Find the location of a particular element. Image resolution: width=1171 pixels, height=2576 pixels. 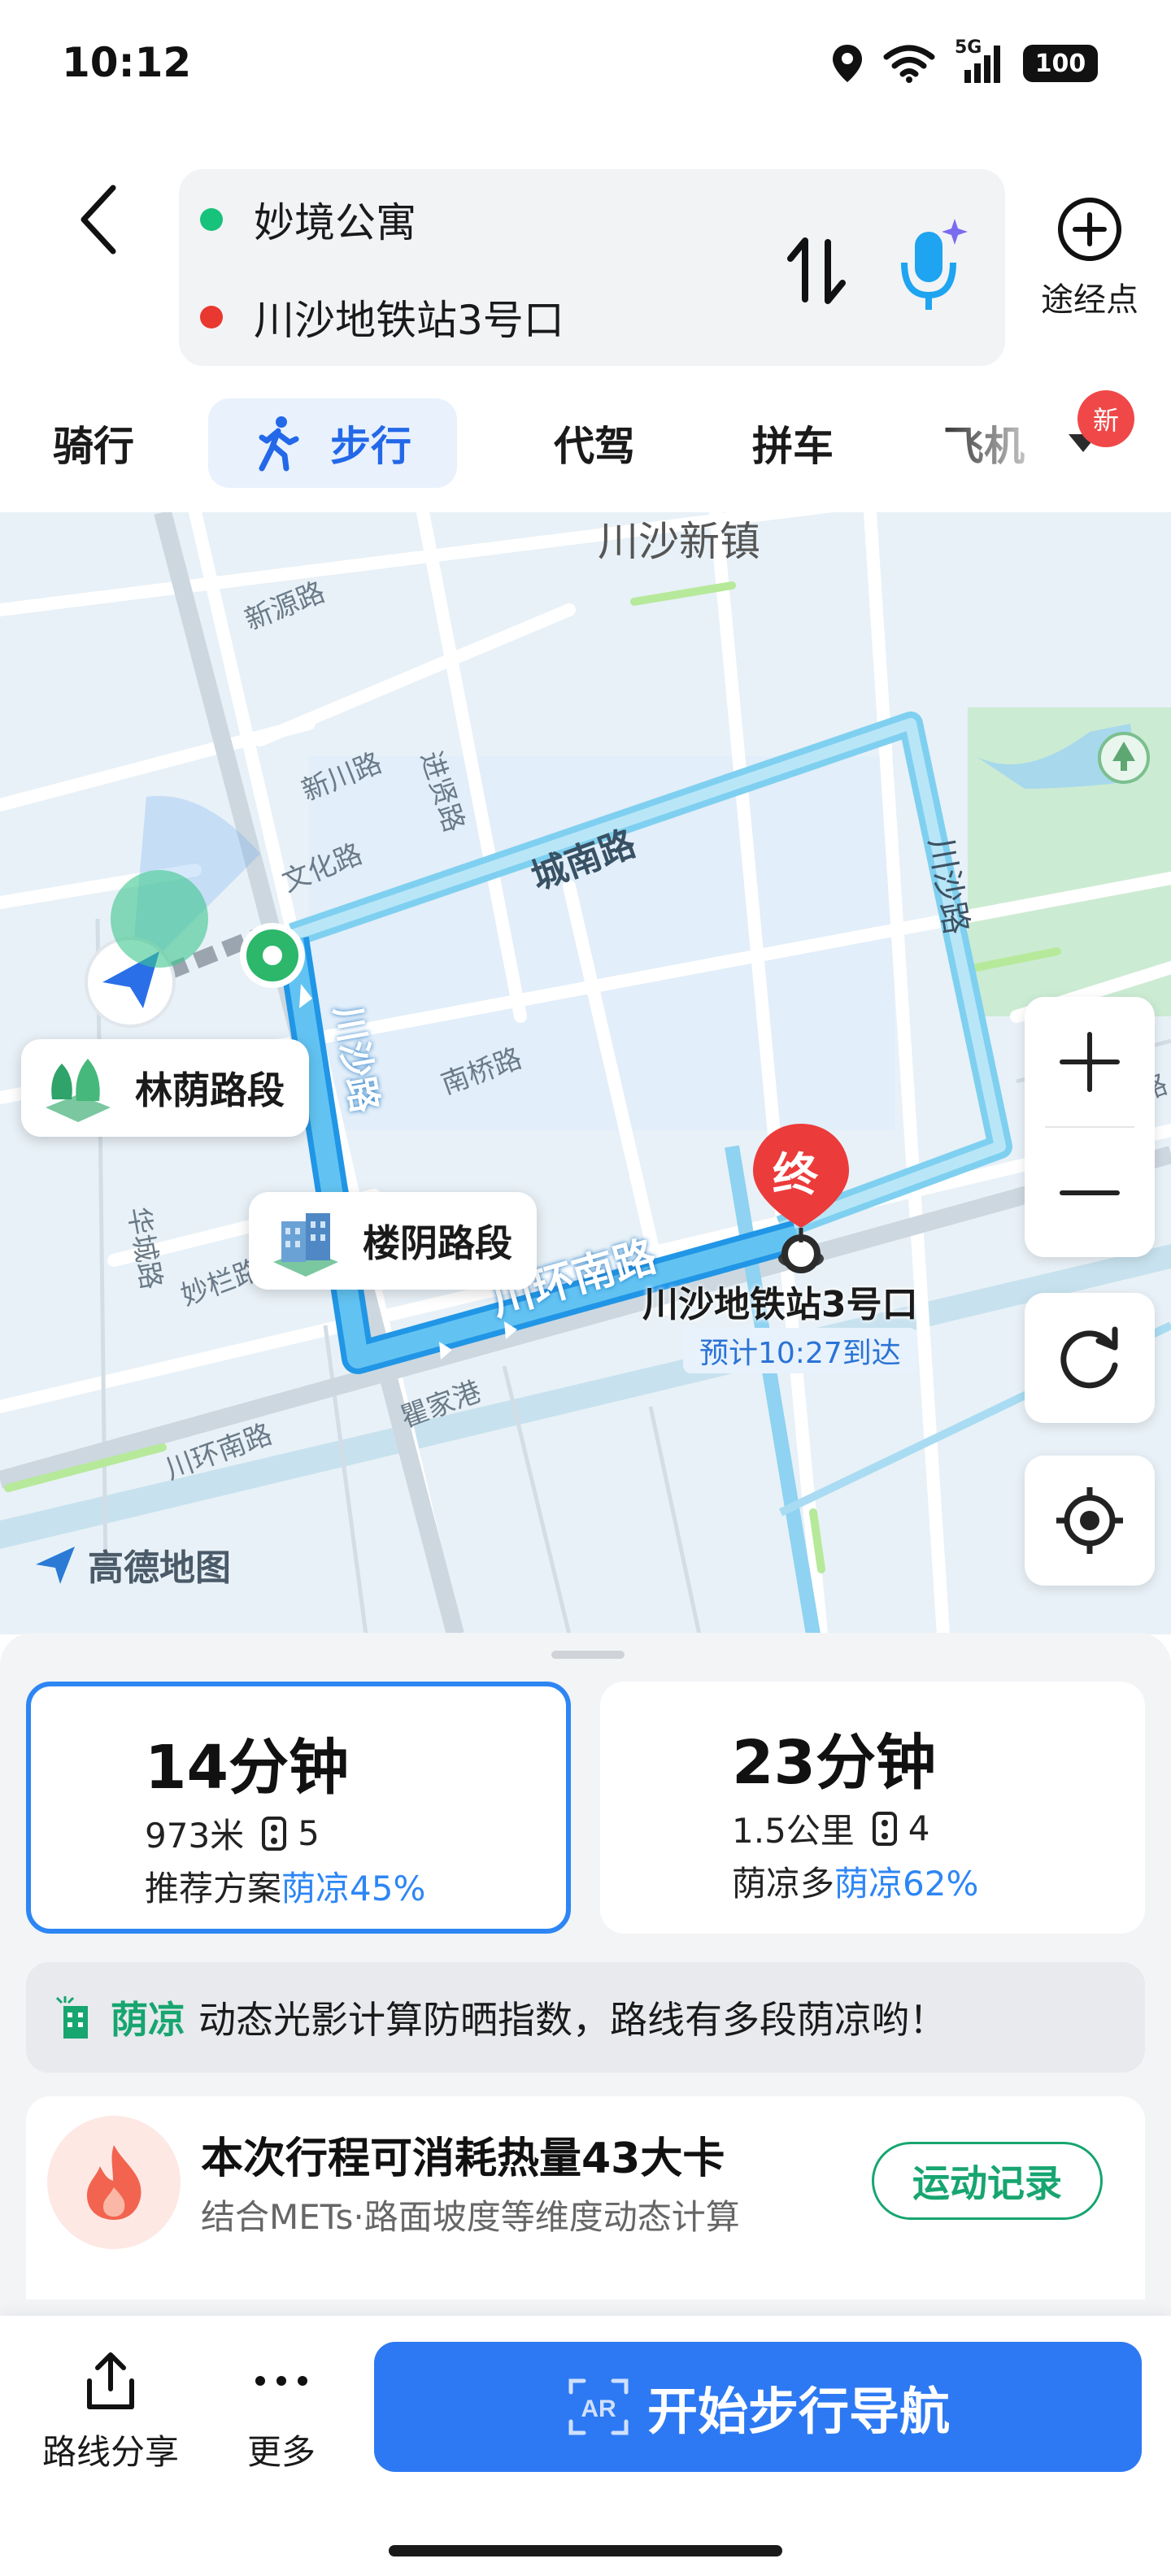

share-icon is located at coordinates (110, 2381).